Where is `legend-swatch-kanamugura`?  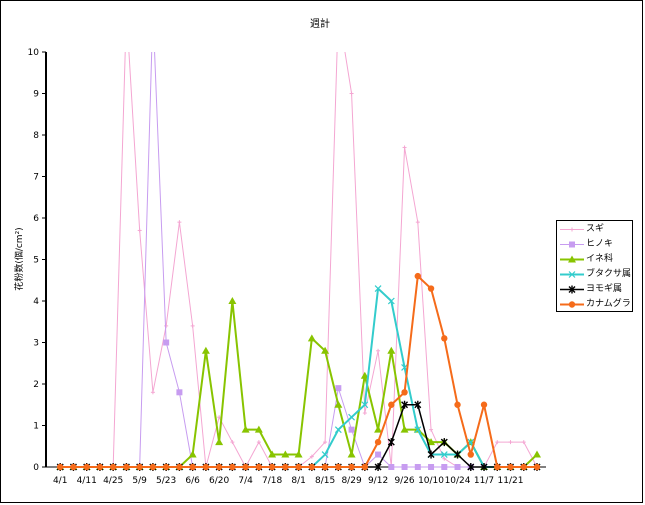
legend-swatch-kanamugura is located at coordinates (572, 304).